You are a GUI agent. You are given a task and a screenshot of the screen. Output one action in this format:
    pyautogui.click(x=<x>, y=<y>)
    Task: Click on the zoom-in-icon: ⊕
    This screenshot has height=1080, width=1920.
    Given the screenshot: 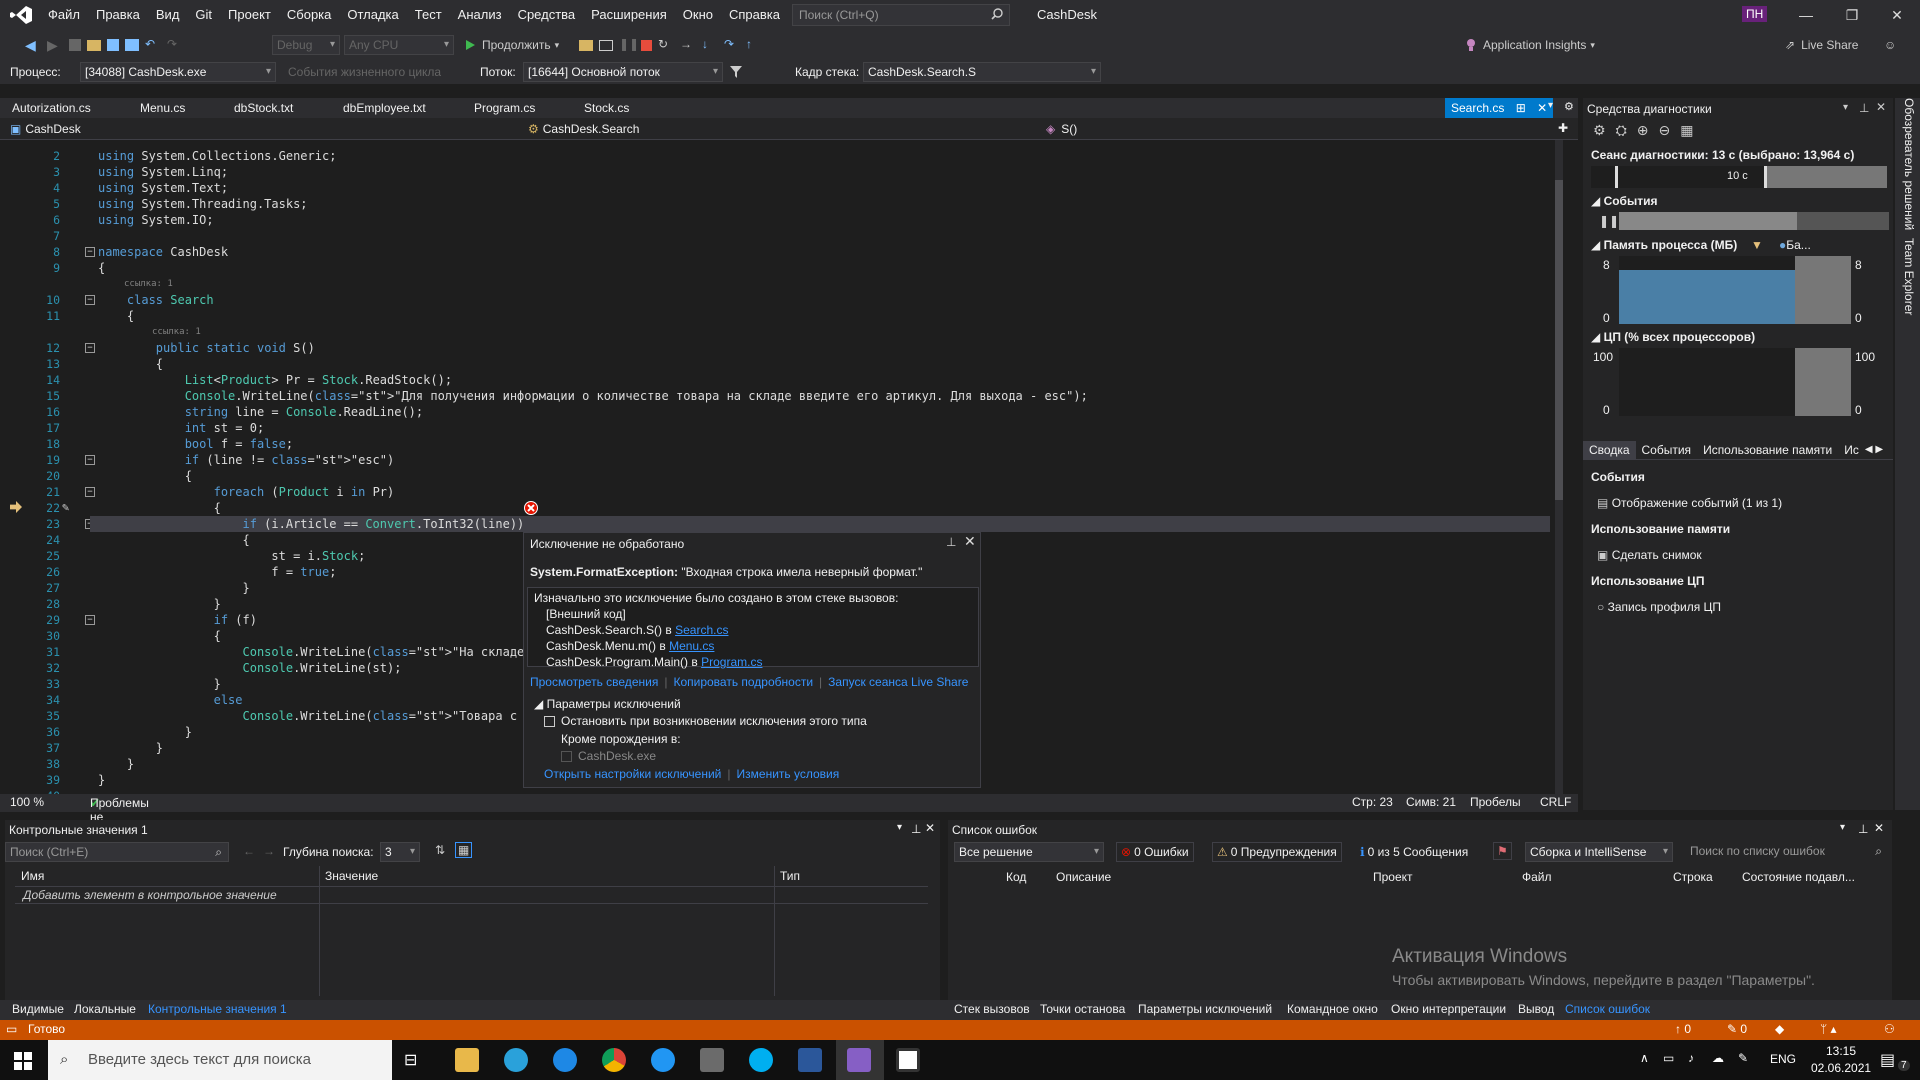 What is the action you would take?
    pyautogui.click(x=1643, y=130)
    